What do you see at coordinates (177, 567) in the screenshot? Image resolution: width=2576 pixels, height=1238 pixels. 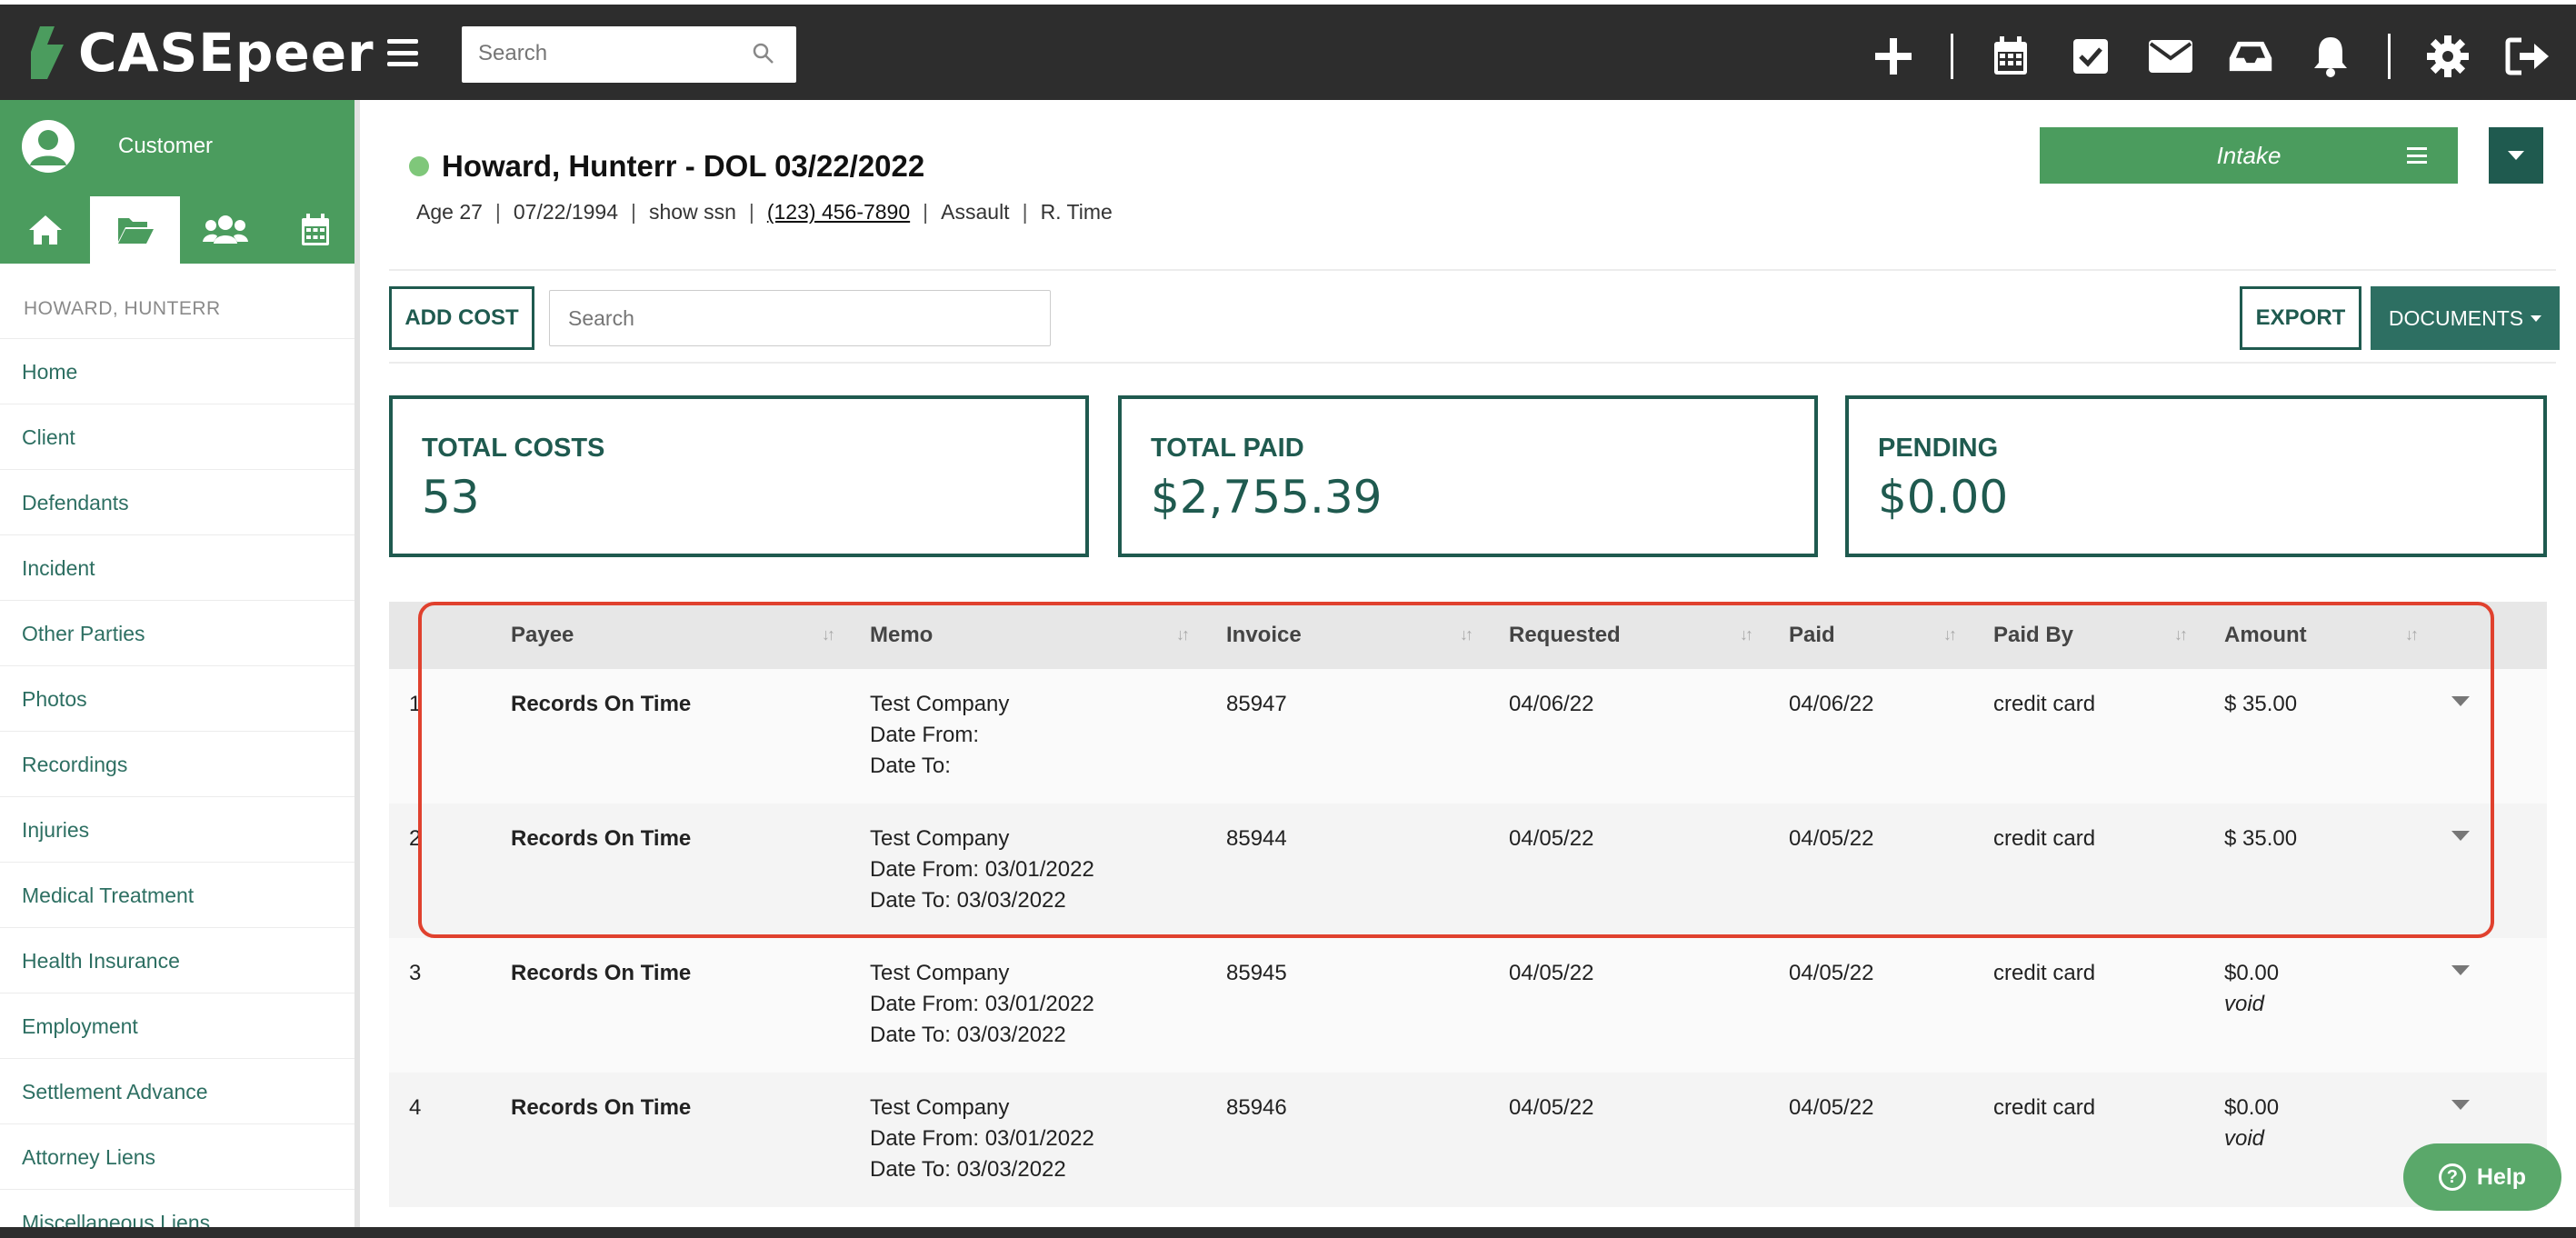 I see `sidebar-item-incident: Incident` at bounding box center [177, 567].